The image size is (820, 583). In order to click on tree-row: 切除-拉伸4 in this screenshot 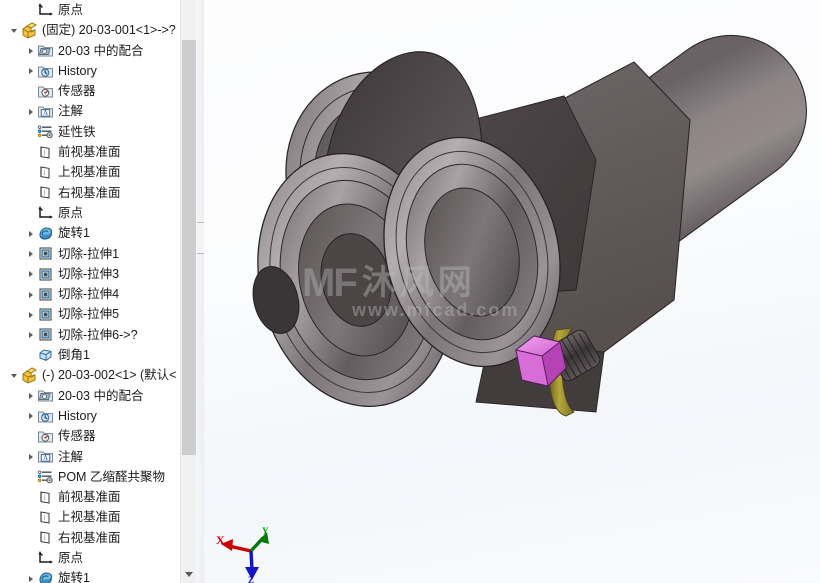, I will do `click(90, 294)`.